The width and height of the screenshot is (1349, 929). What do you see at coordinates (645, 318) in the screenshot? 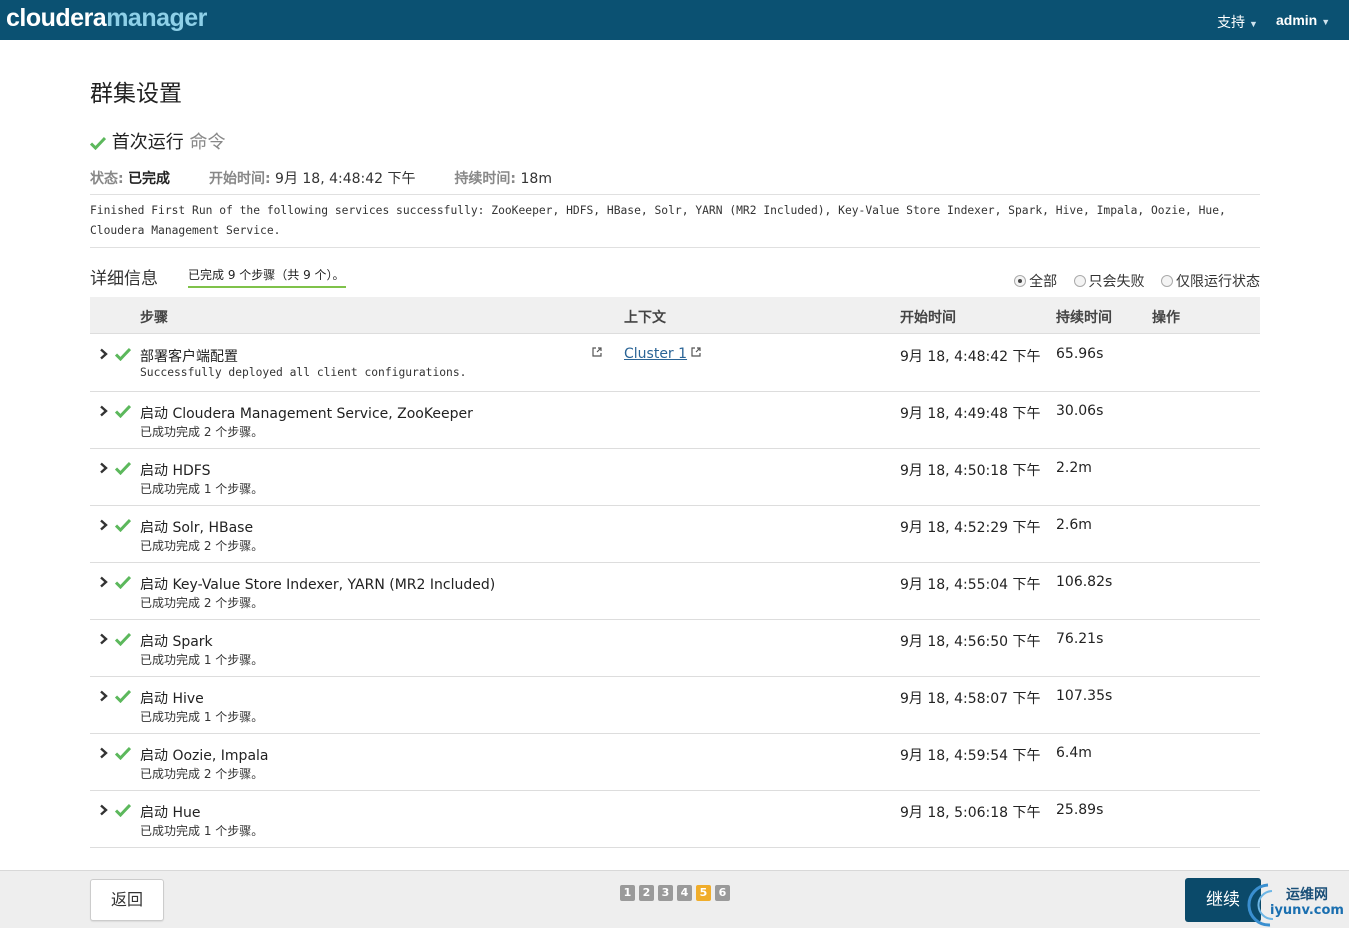
I see `column-header-context: 上下文` at bounding box center [645, 318].